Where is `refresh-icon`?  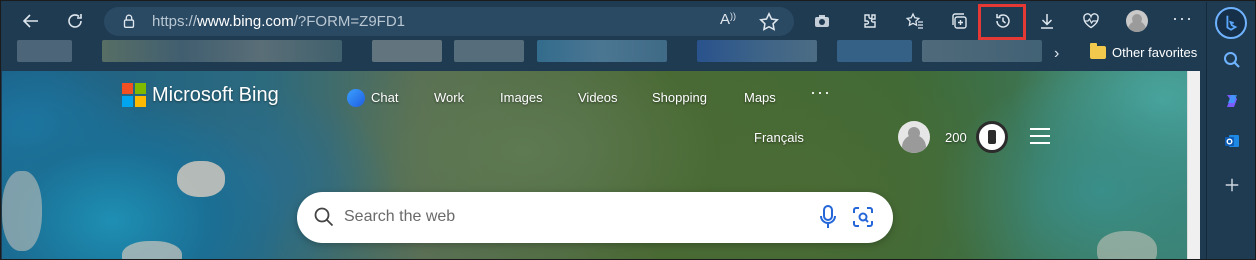
refresh-icon is located at coordinates (75, 21).